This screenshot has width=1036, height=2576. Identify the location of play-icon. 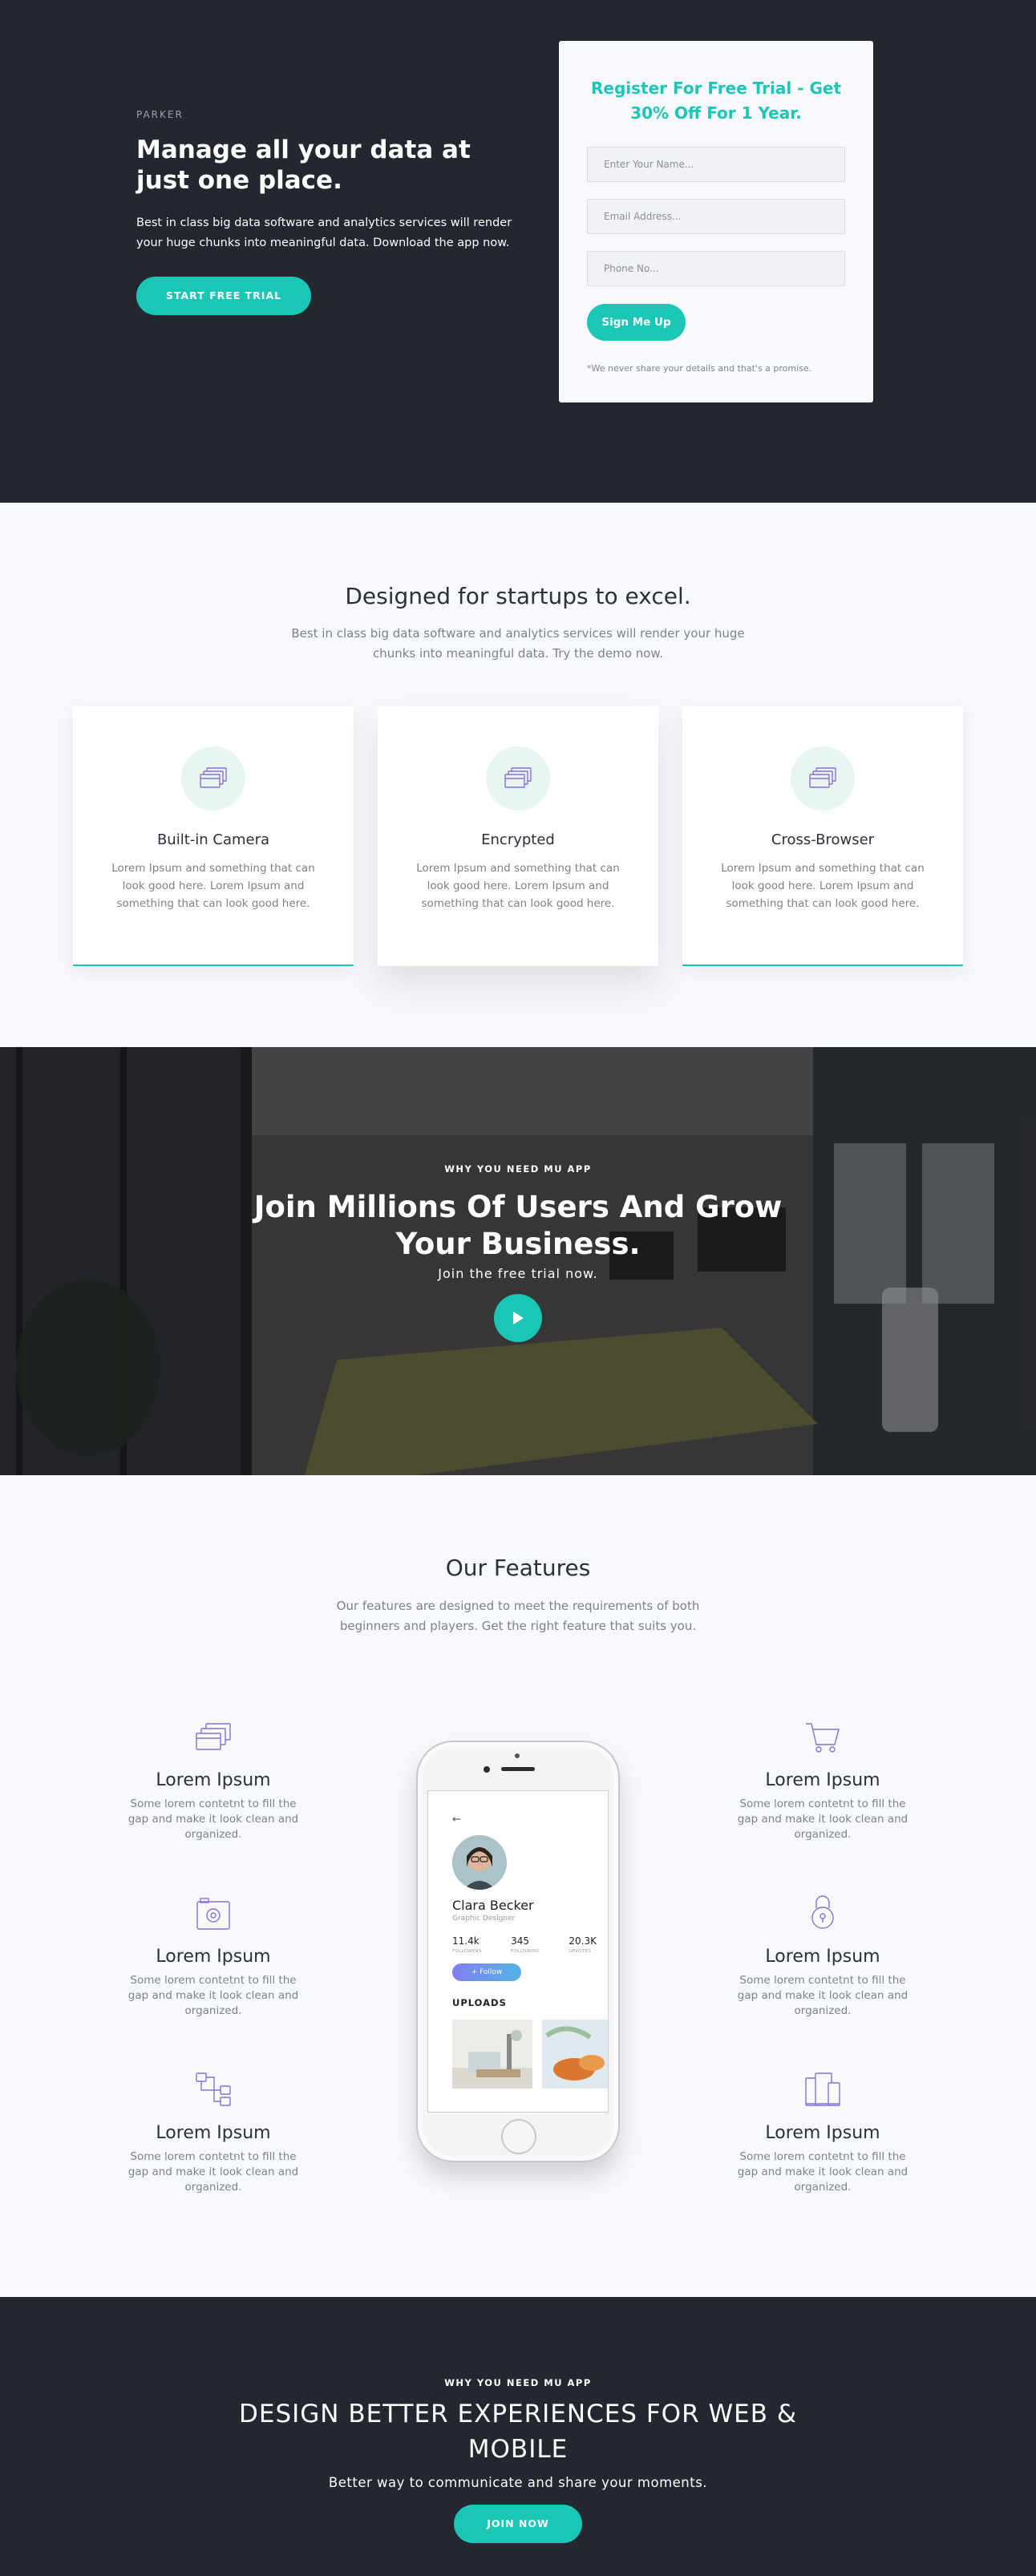
(518, 1318).